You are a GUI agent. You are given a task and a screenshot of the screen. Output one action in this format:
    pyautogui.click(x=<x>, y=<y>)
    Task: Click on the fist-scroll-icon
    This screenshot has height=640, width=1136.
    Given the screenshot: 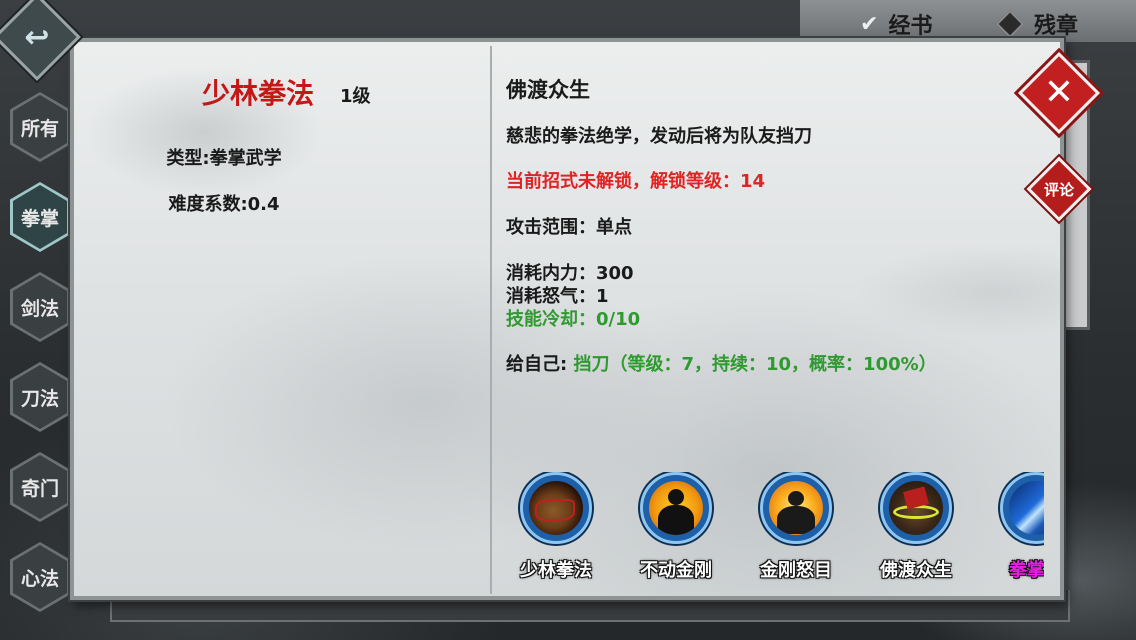 What is the action you would take?
    pyautogui.click(x=556, y=508)
    